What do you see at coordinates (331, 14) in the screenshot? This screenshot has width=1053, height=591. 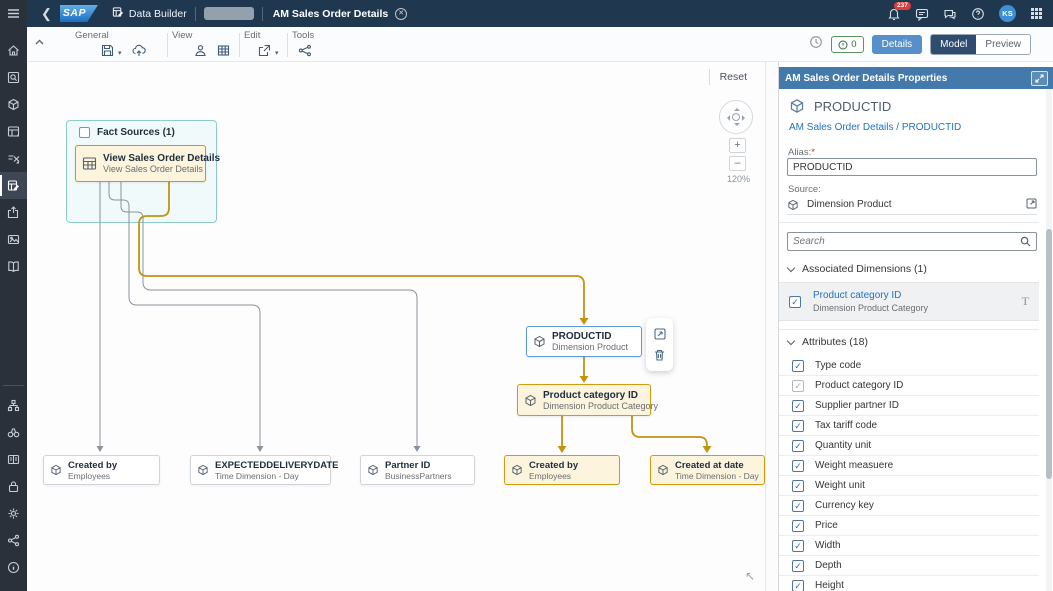 I see `open-tab-title: AM Sales Order Details` at bounding box center [331, 14].